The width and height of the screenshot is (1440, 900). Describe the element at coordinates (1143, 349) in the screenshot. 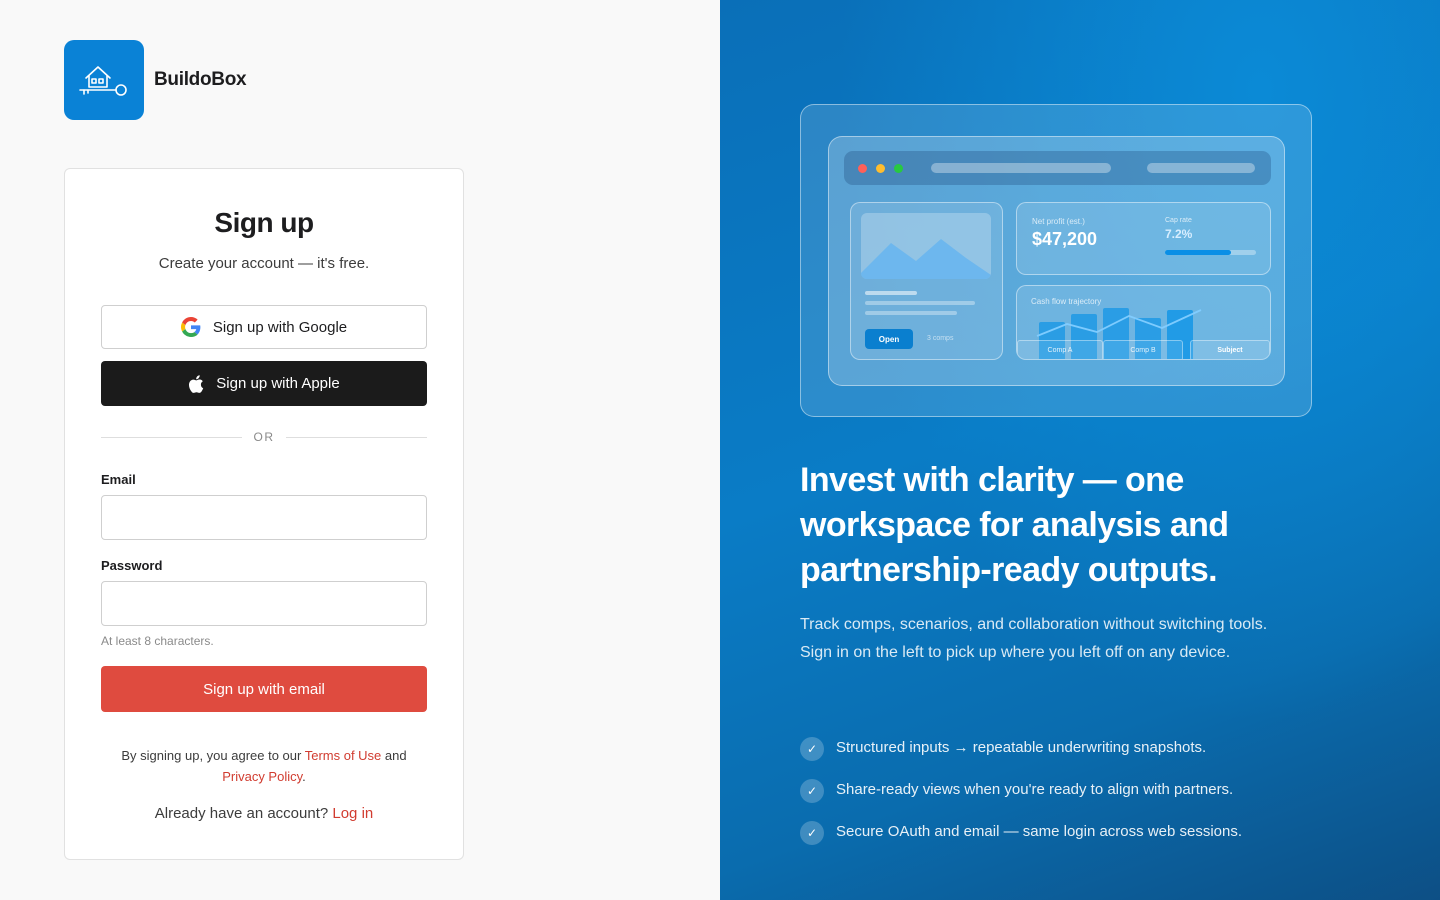

I see `preview-tab: Comp B` at that location.